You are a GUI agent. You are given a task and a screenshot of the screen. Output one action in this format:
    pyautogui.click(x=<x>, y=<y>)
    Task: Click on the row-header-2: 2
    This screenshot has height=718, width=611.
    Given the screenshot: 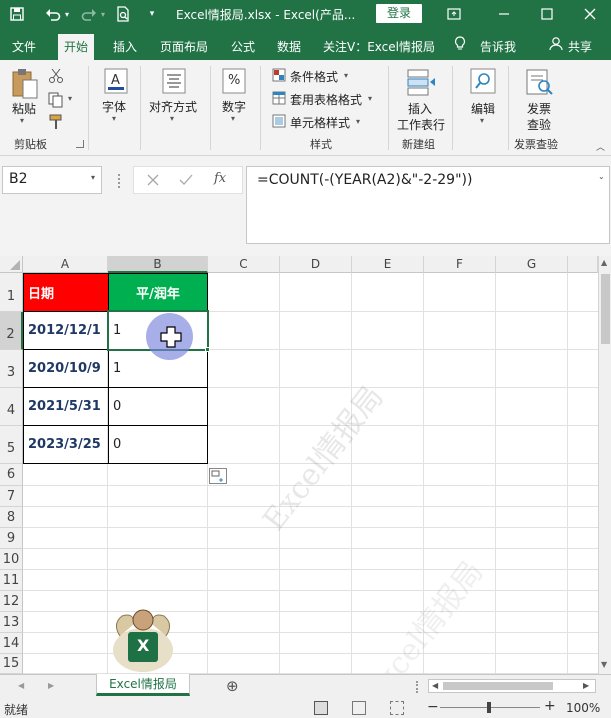 What is the action you would take?
    pyautogui.click(x=11, y=331)
    